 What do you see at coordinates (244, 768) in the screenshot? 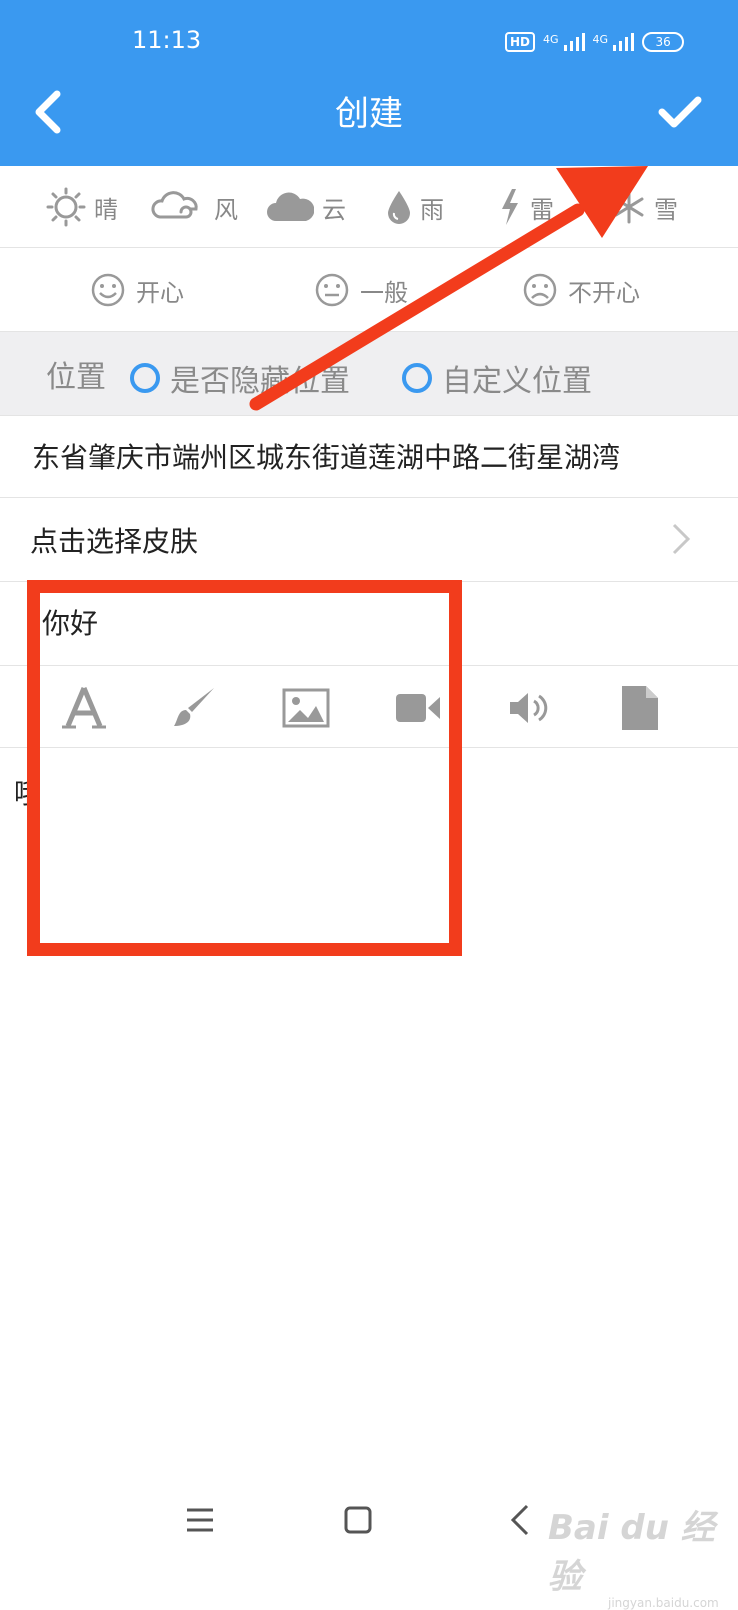
I see `annotation-highlight-box` at bounding box center [244, 768].